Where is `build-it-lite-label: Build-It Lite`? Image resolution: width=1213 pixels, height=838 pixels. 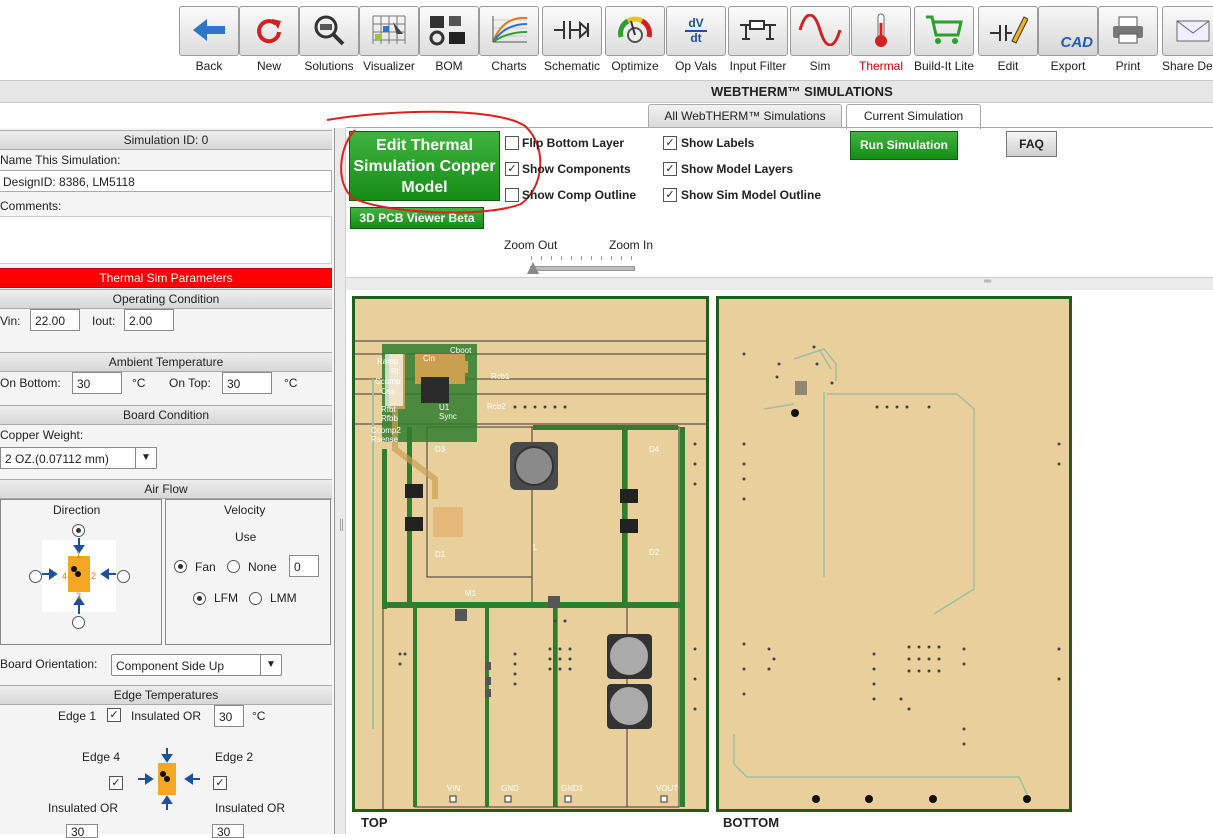
build-it-lite-label: Build-It Lite is located at coordinates (944, 66).